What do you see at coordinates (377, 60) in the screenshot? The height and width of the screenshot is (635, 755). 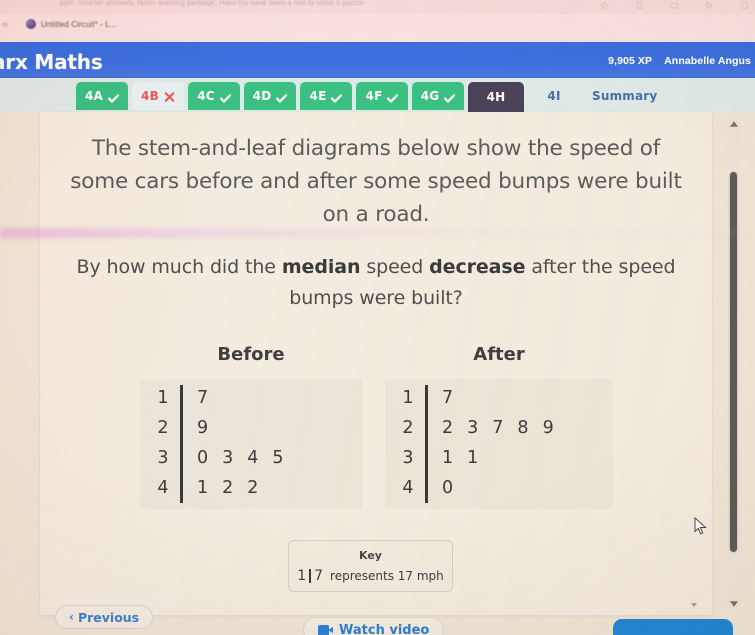 I see `app-header: arx Maths 9,905 XP Annabelle Angus` at bounding box center [377, 60].